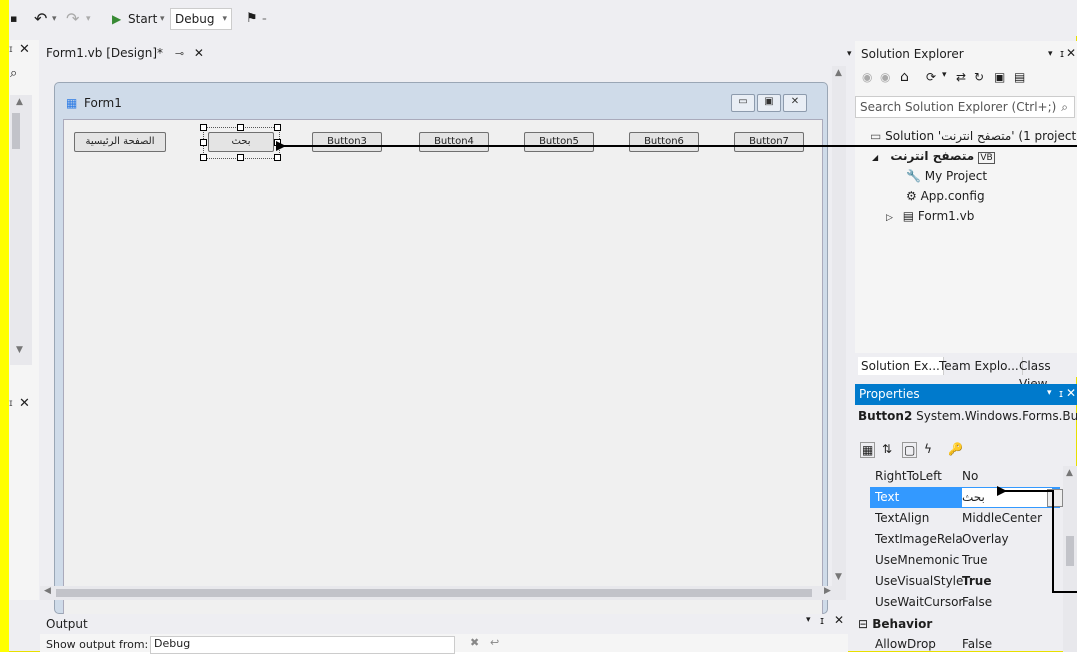 This screenshot has width=1077, height=655. I want to click on arrow-to-text-property, so click(1037, 539).